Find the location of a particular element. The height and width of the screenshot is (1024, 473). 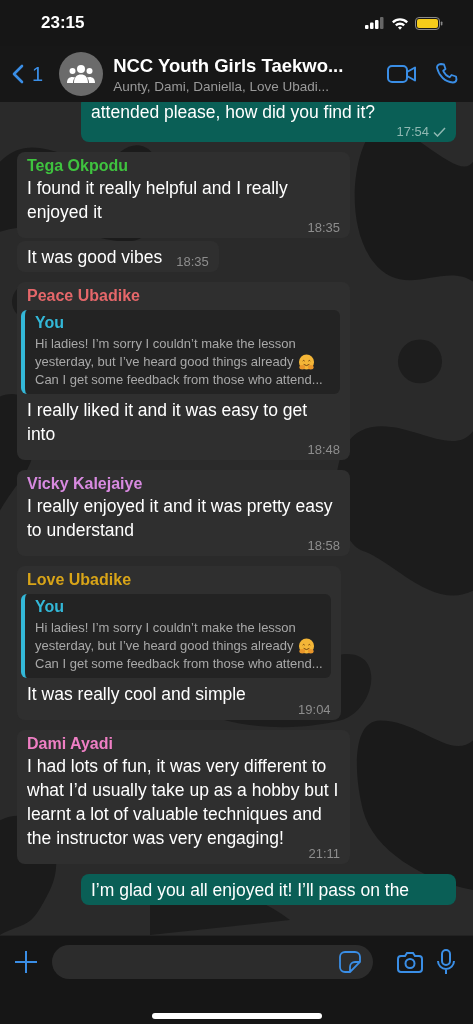

outgoing-message: attended please, how did you find it? 17:54 is located at coordinates (268, 122).